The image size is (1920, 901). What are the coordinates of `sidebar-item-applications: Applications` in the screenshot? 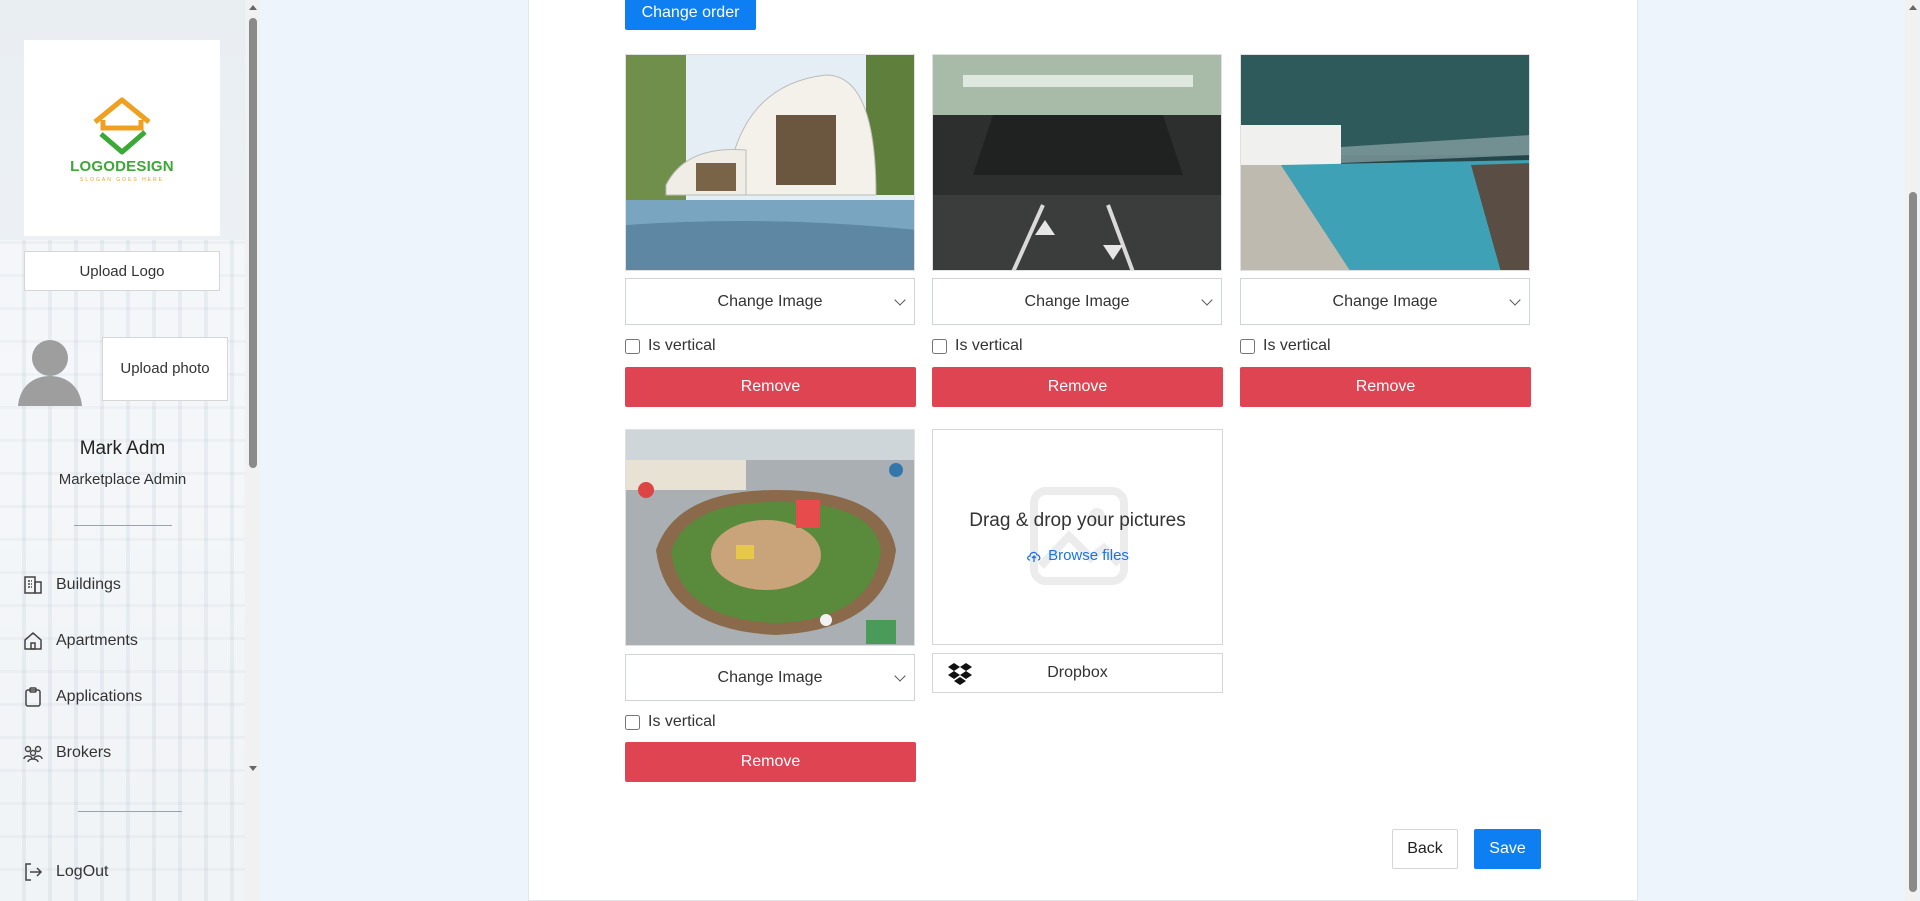 It's located at (82, 697).